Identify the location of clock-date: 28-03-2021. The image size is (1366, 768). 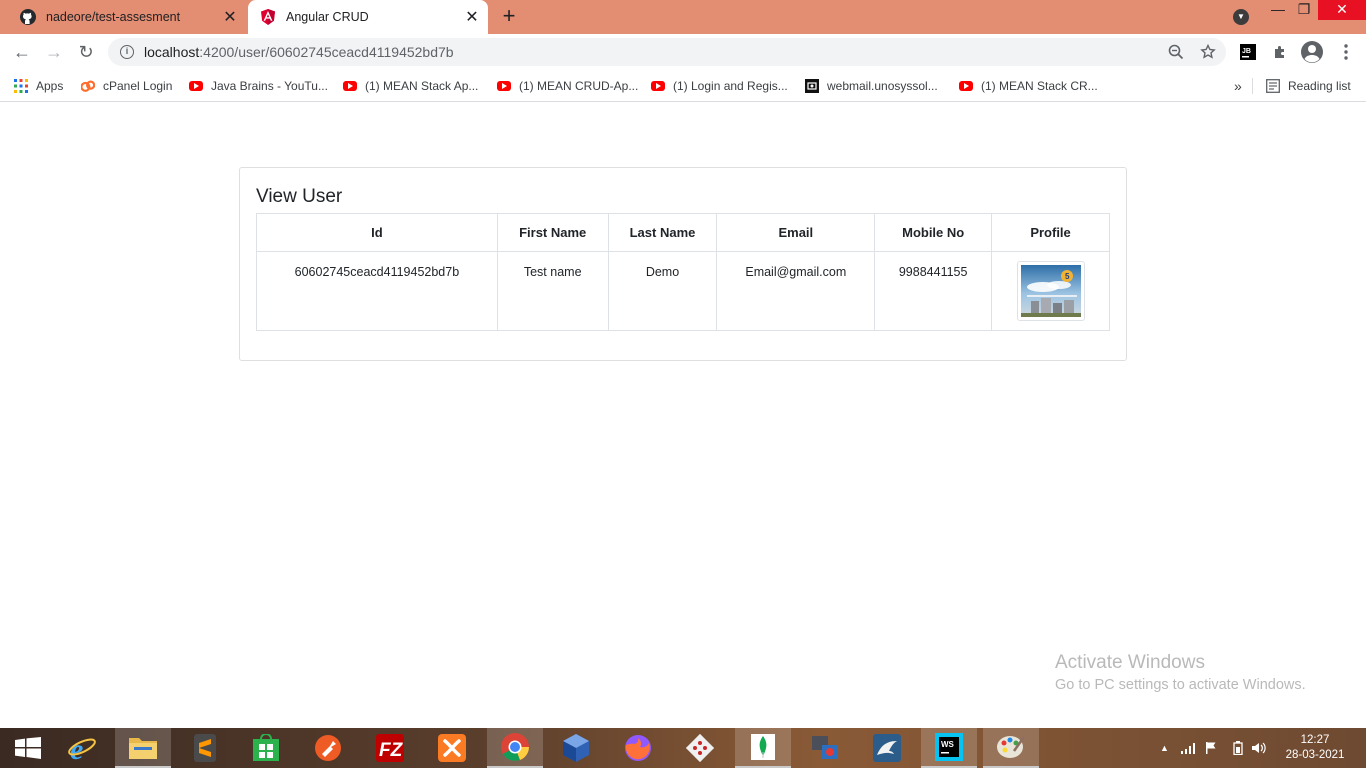
(1315, 755).